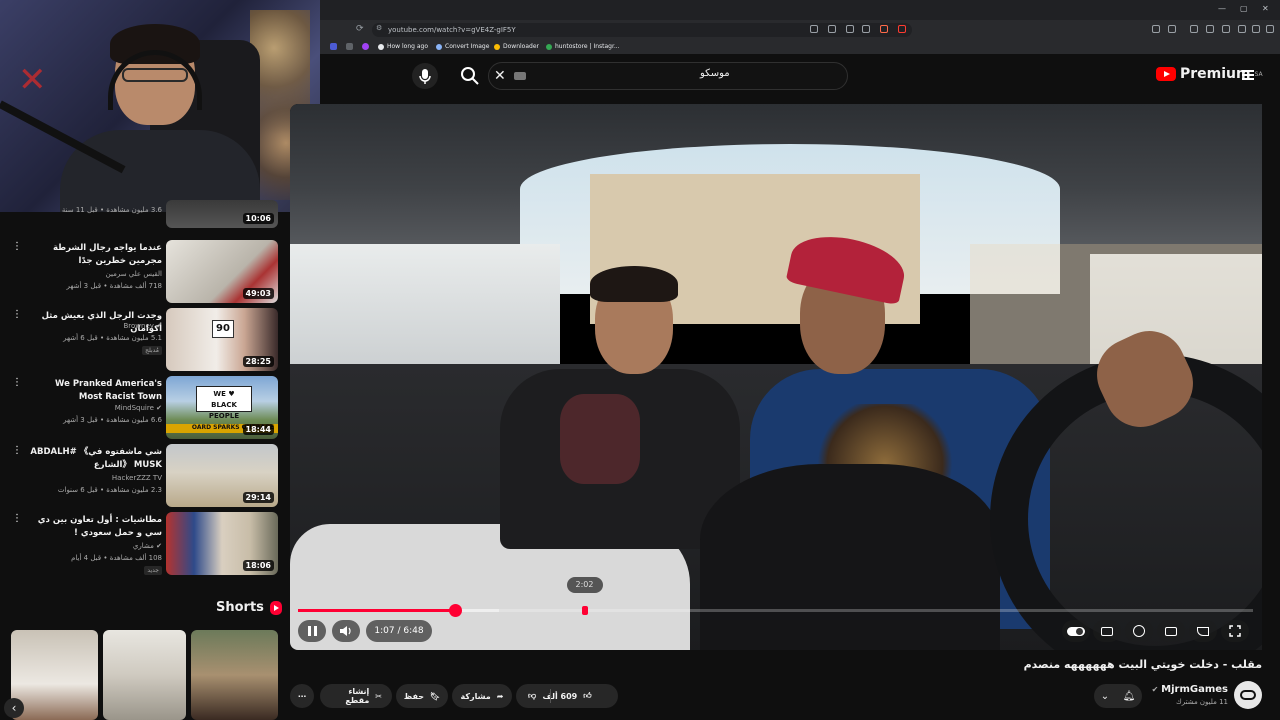 This screenshot has width=1280, height=720. What do you see at coordinates (866, 29) in the screenshot?
I see `share-page-icon` at bounding box center [866, 29].